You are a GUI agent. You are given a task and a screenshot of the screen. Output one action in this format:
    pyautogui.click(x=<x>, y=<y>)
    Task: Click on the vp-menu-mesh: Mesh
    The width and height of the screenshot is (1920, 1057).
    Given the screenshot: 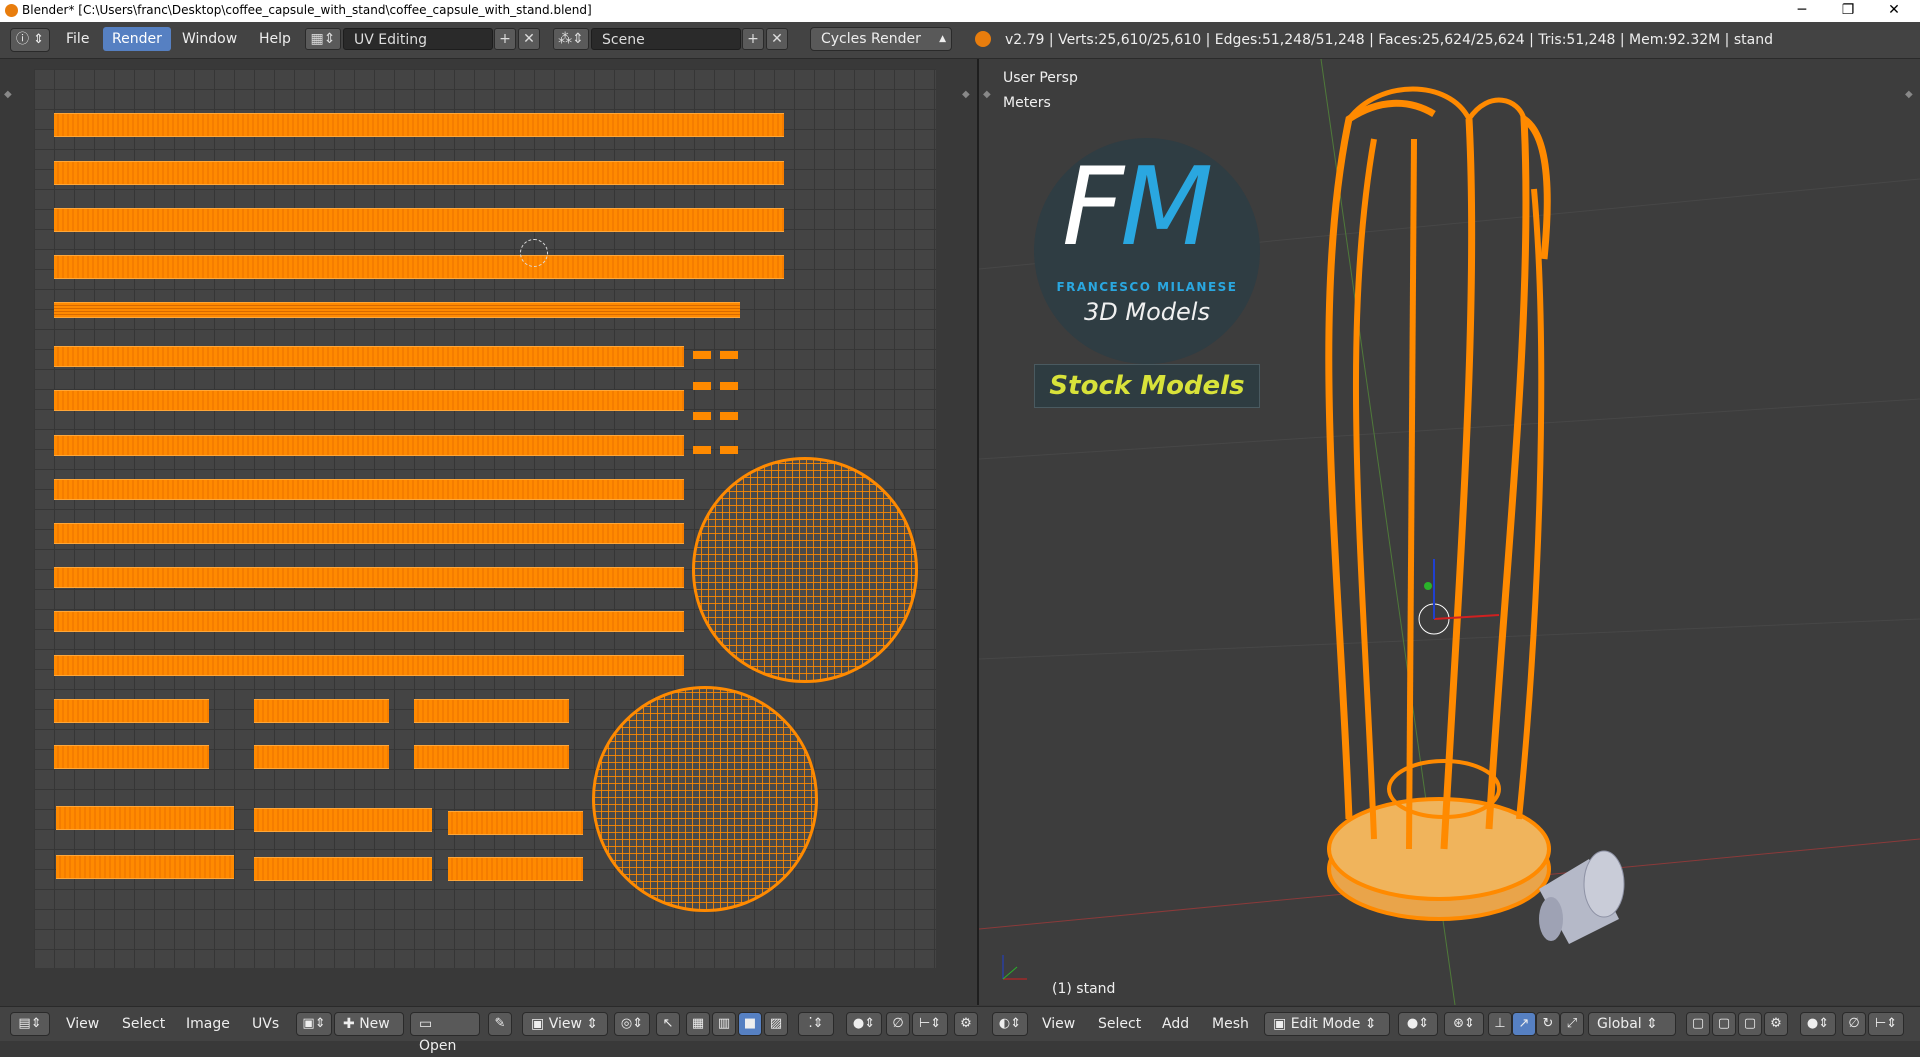 What is the action you would take?
    pyautogui.click(x=1230, y=1024)
    